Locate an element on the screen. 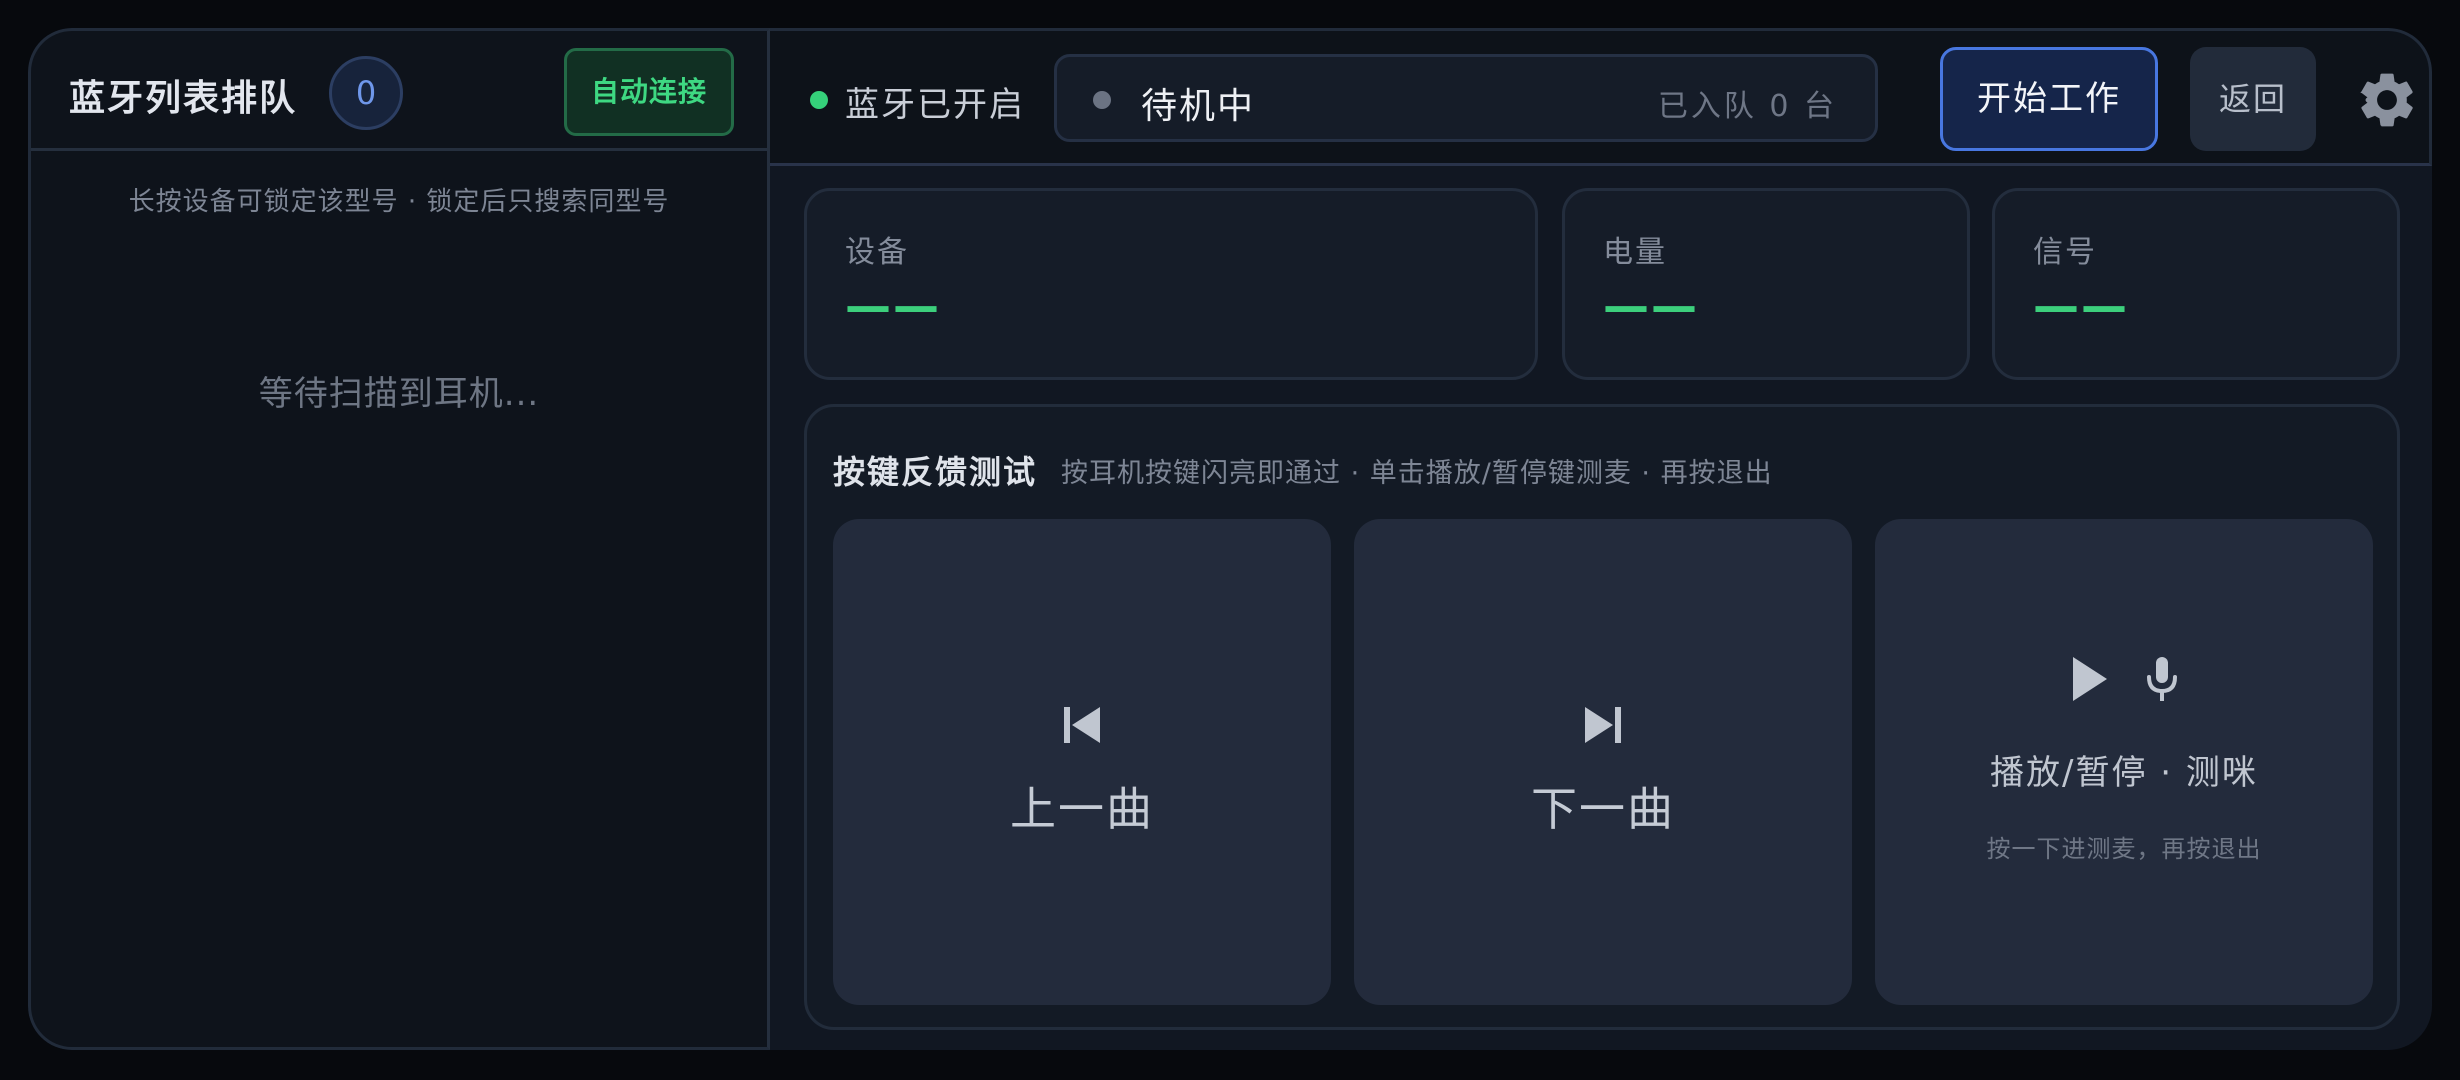 This screenshot has width=2460, height=1080. skip-previous-icon is located at coordinates (1082, 725).